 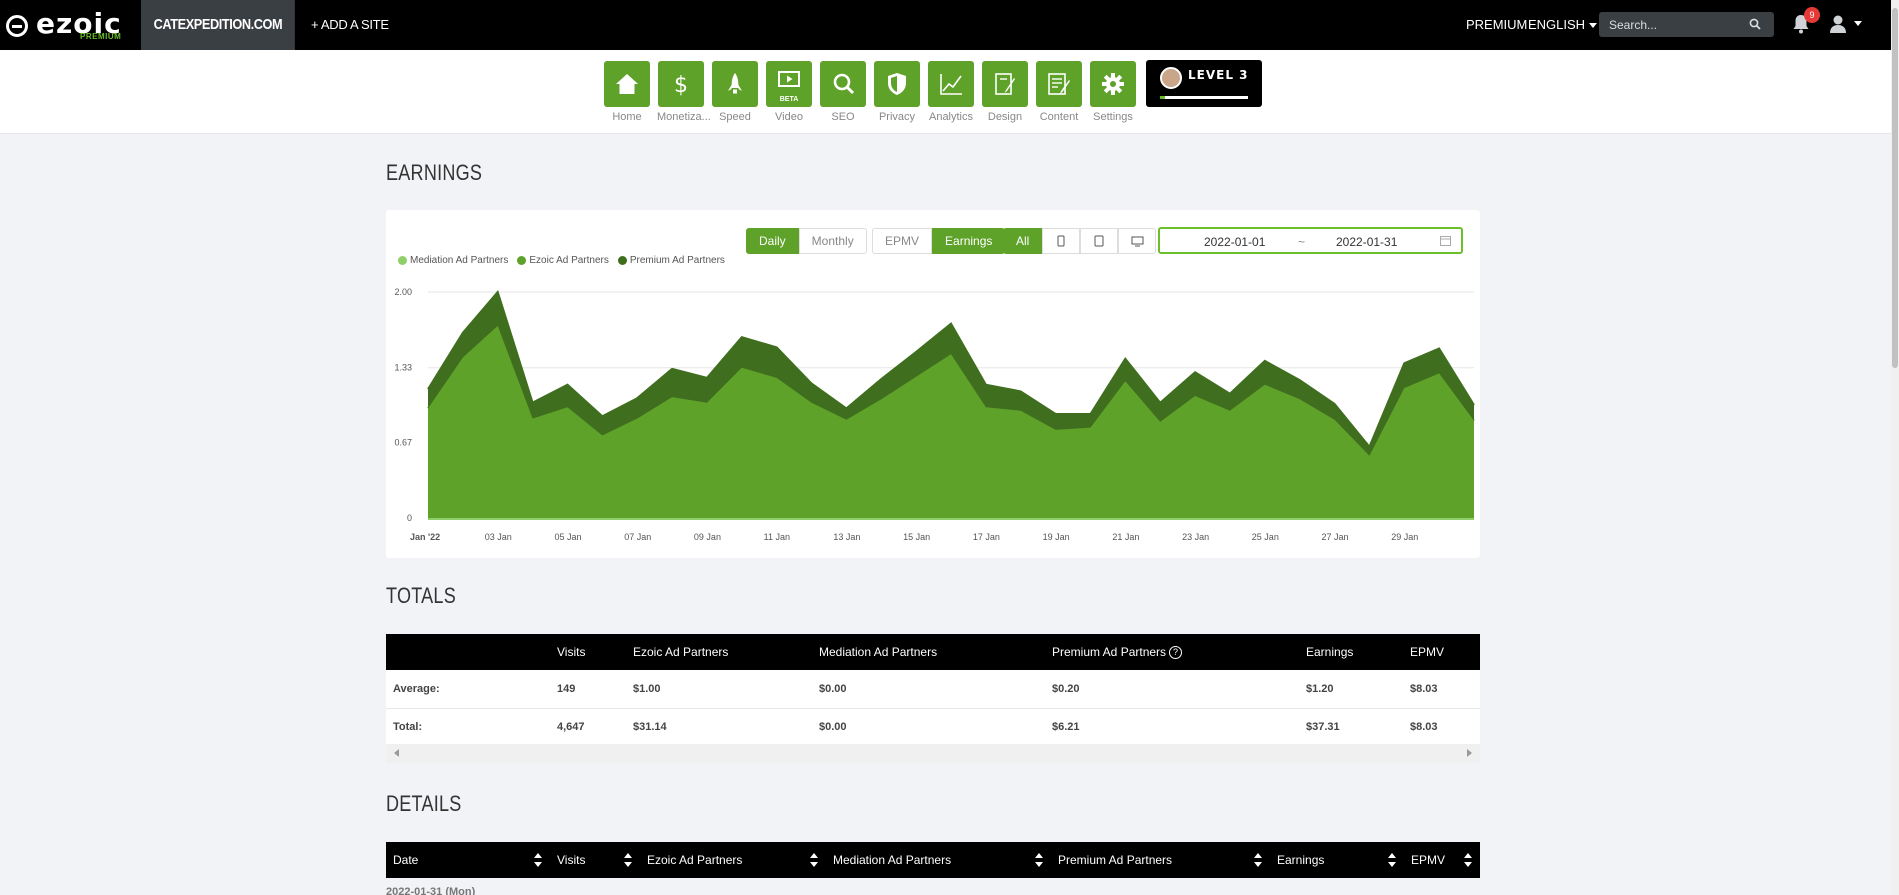 What do you see at coordinates (1496, 25) in the screenshot?
I see `premium-link: PREMIUM` at bounding box center [1496, 25].